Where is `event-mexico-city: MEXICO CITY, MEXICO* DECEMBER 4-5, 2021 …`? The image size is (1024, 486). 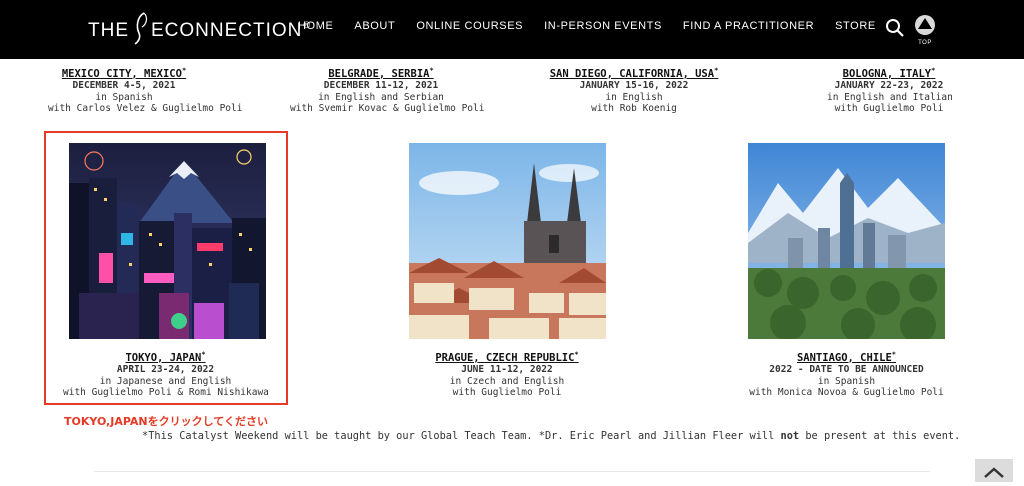 event-mexico-city: MEXICO CITY, MEXICO* DECEMBER 4-5, 2021 … is located at coordinates (145, 90).